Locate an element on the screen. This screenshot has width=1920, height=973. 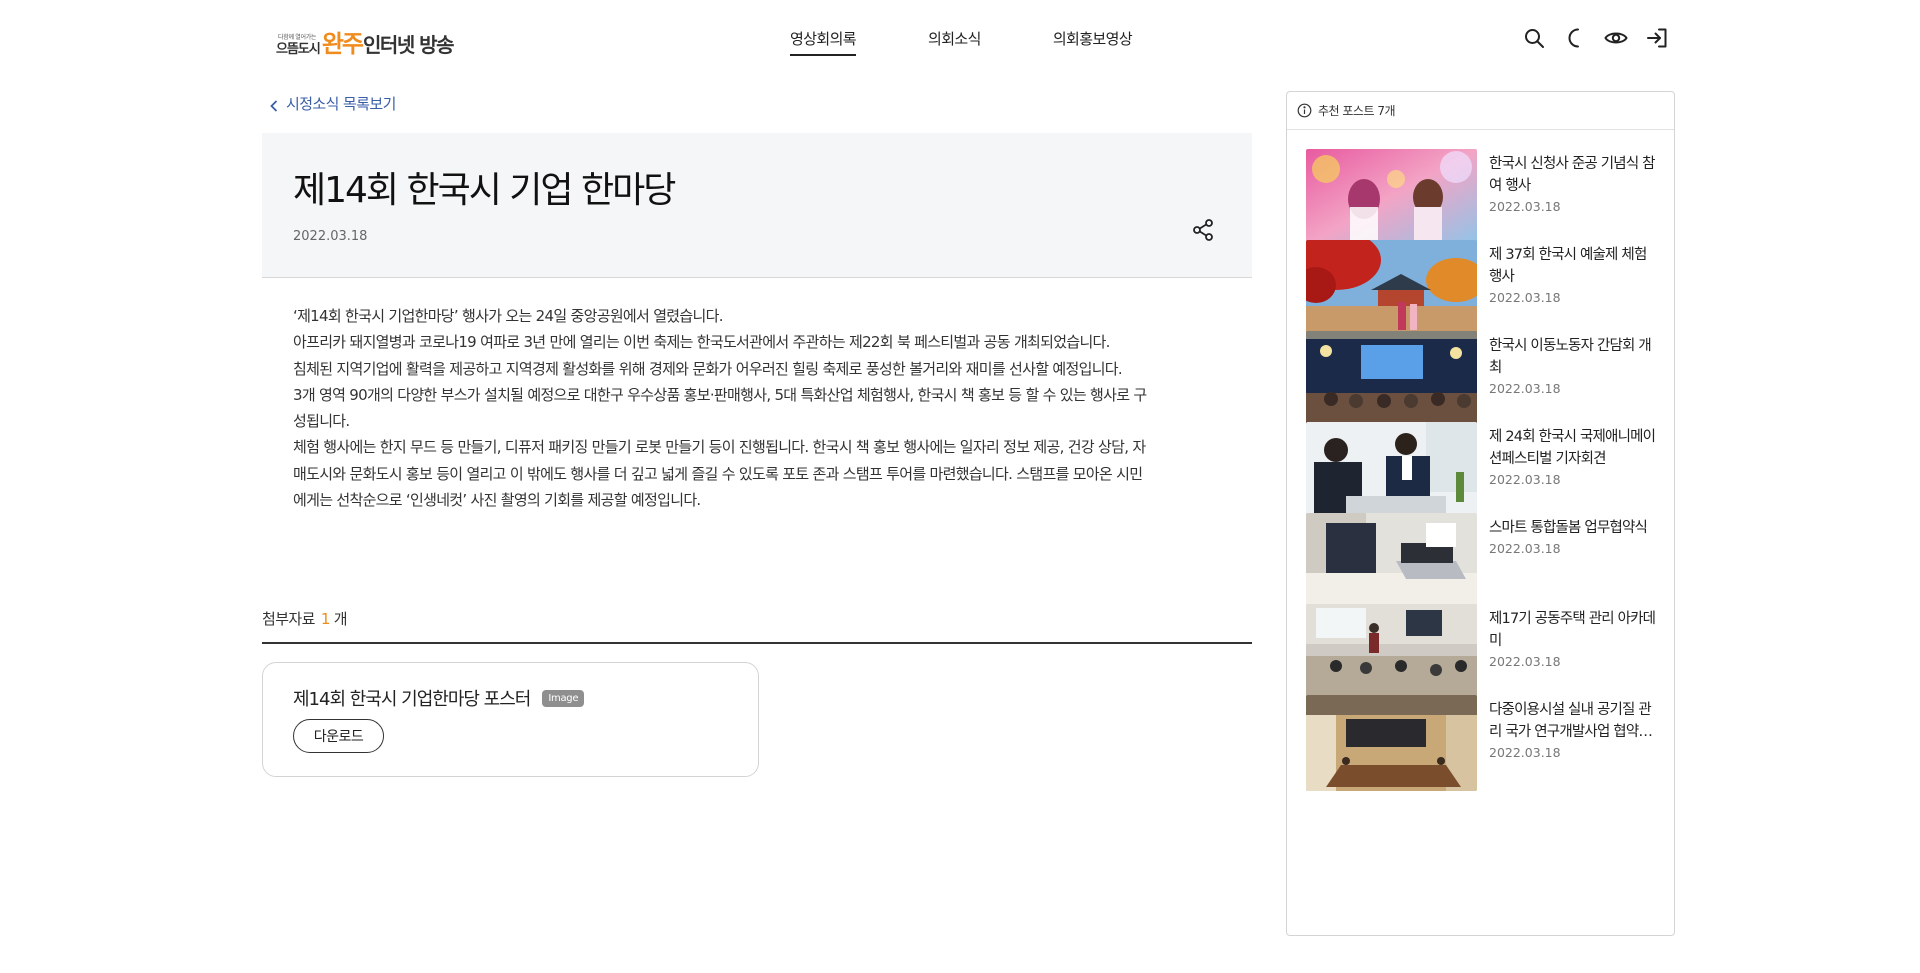
recommended-post: 한국시 이동노동자 간담회 개최 2022.03.18 is located at coordinates (1482, 379).